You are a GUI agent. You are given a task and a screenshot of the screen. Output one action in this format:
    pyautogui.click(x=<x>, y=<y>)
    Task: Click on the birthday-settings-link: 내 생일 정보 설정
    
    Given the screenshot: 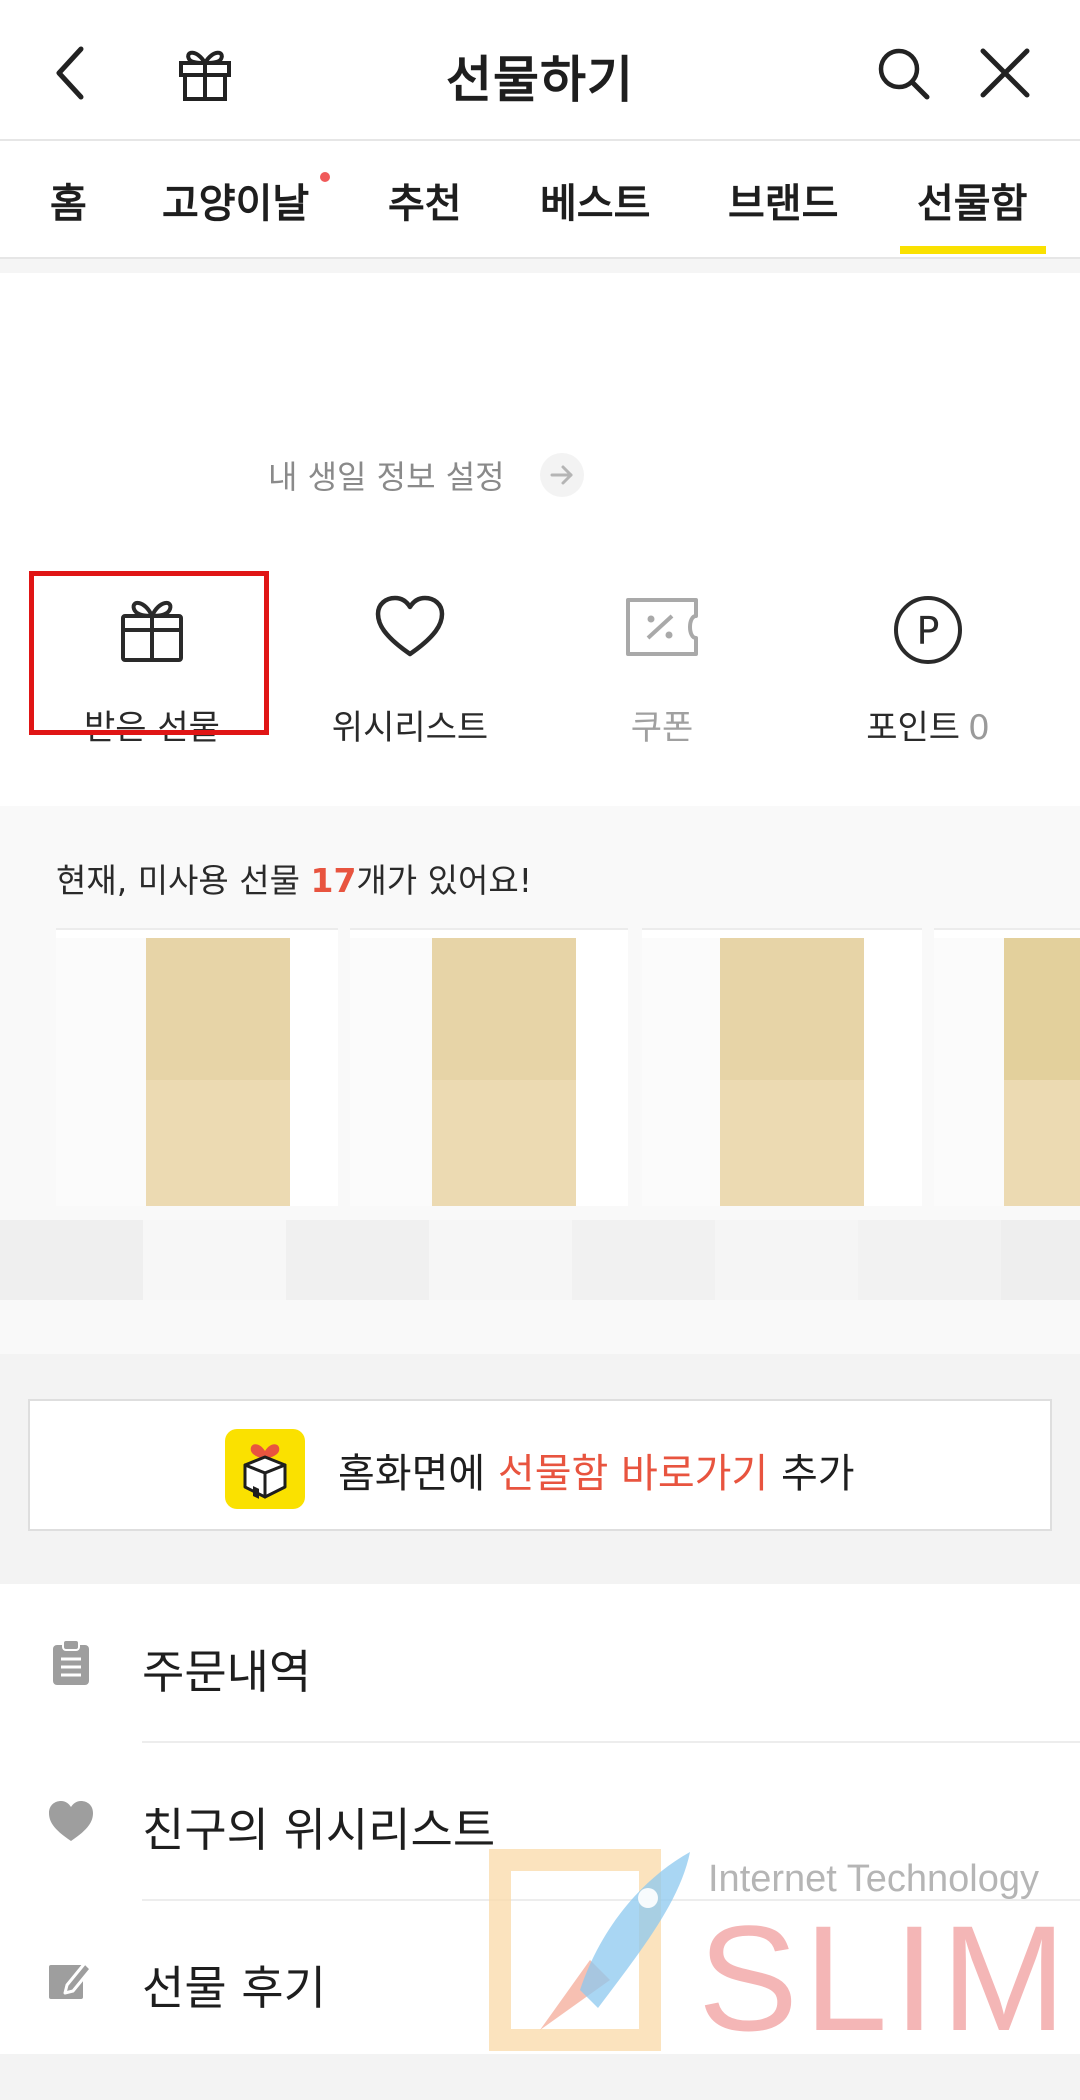 What is the action you would take?
    pyautogui.click(x=386, y=475)
    